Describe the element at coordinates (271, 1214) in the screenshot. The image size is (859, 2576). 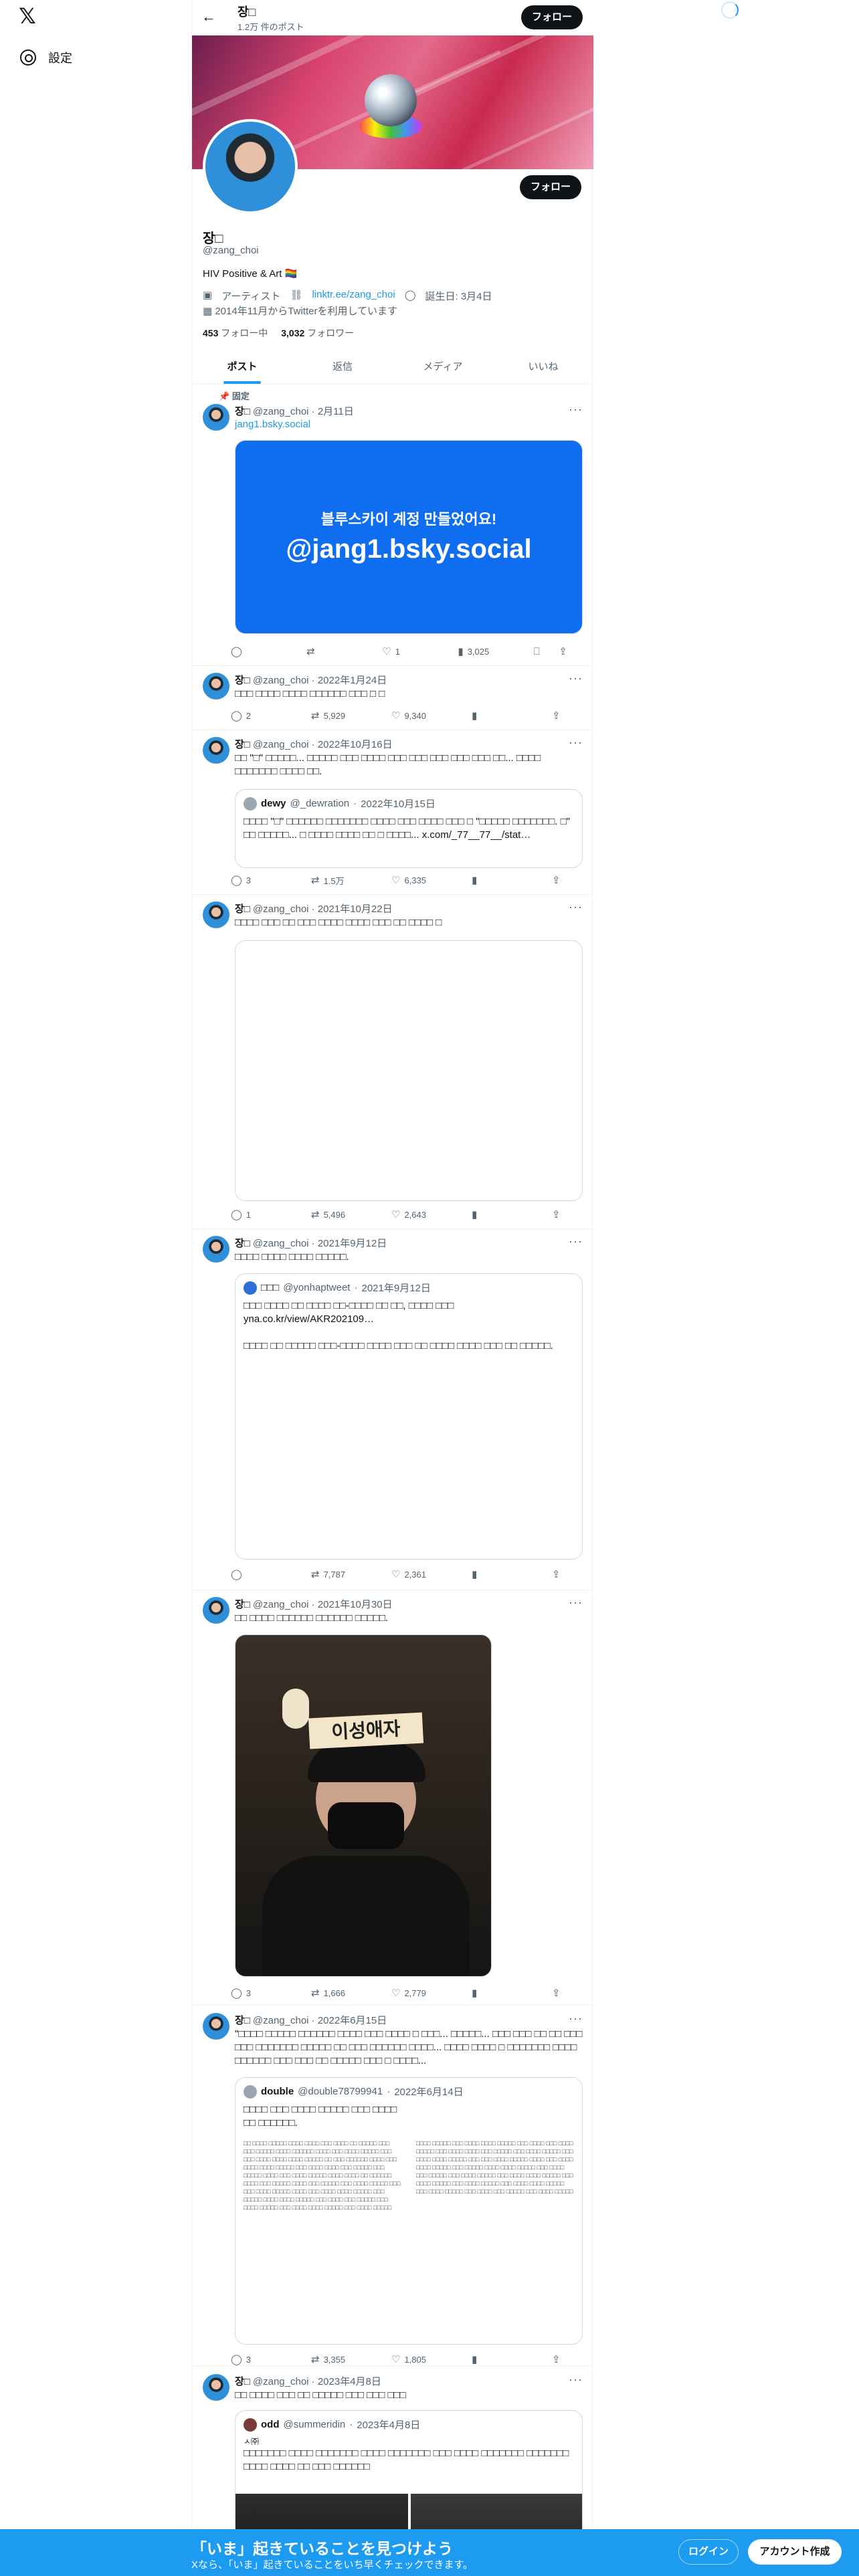
I see `reply-button: ◯ 1` at that location.